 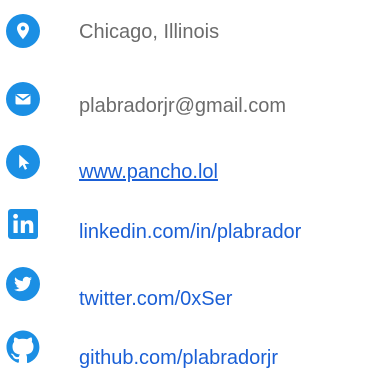 I want to click on location-pin-icon, so click(x=23, y=31).